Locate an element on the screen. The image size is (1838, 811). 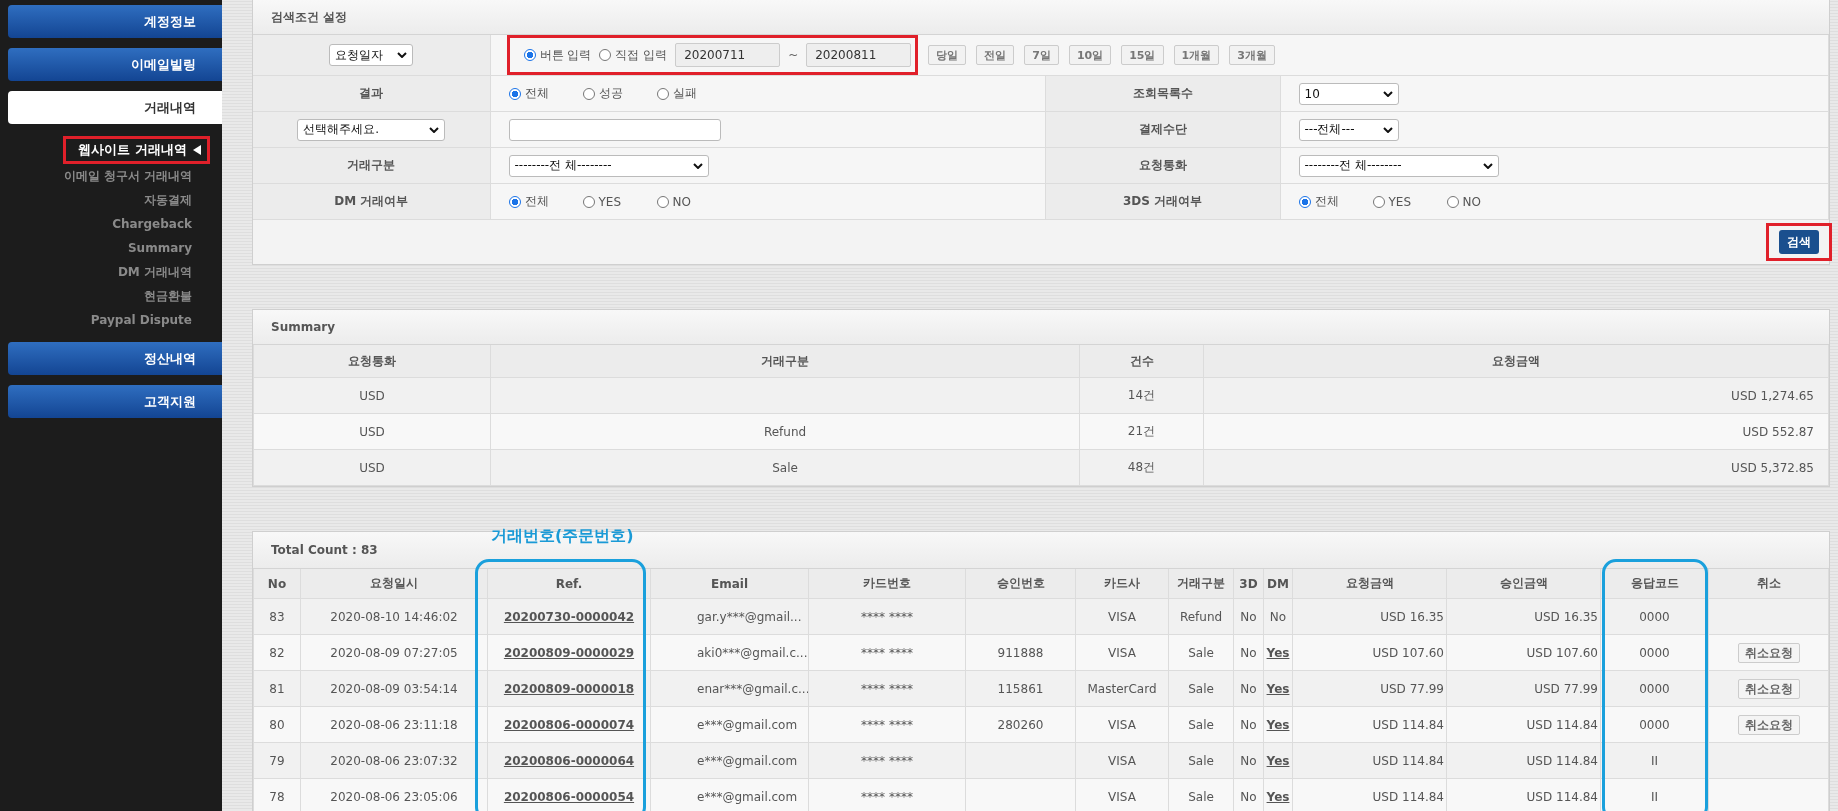
table-cell: Refund is located at coordinates (785, 431).